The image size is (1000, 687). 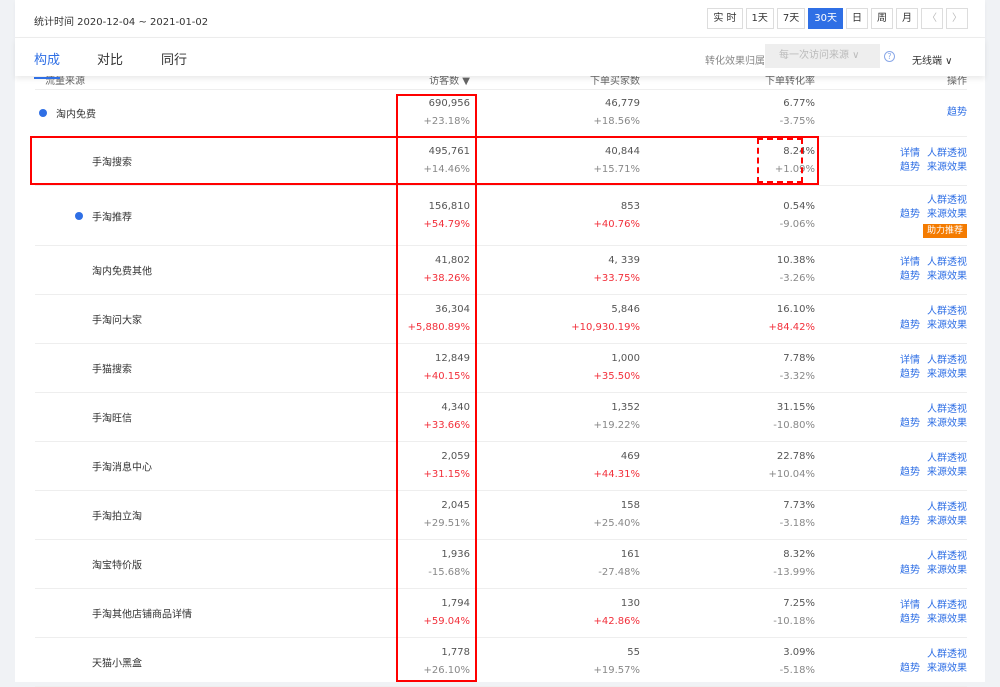 What do you see at coordinates (825, 18) in the screenshot?
I see `time-button: 30天` at bounding box center [825, 18].